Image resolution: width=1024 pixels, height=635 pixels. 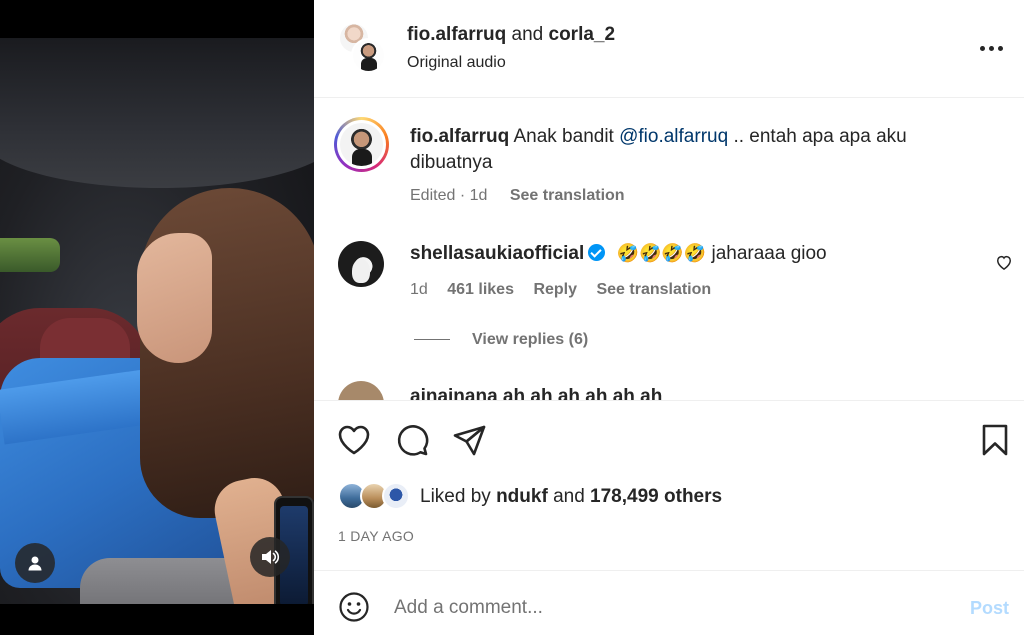 What do you see at coordinates (354, 440) in the screenshot?
I see `heart-icon` at bounding box center [354, 440].